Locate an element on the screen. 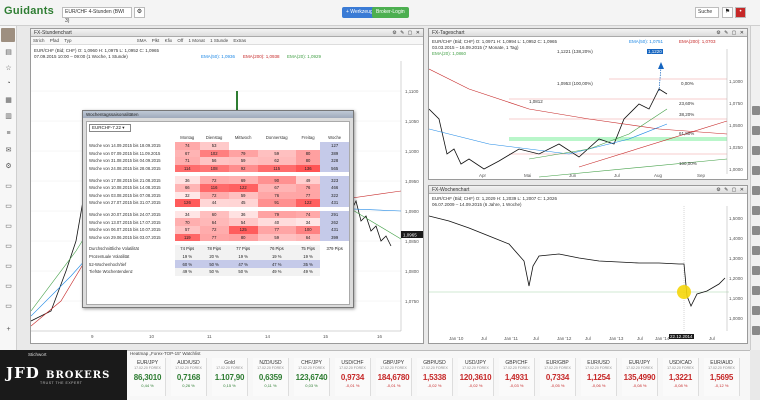 This screenshot has height=400, width=760. right-sidebar is located at coordinates (755, 188).